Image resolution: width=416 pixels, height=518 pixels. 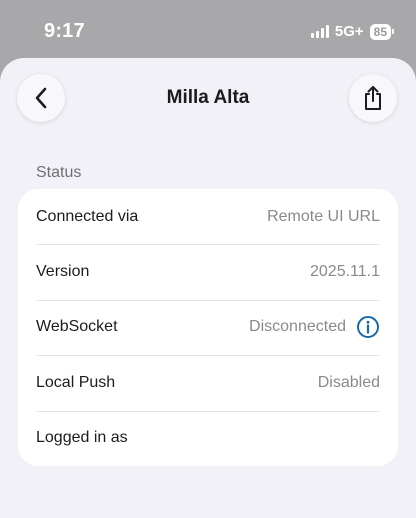 I want to click on info-icon, so click(x=368, y=327).